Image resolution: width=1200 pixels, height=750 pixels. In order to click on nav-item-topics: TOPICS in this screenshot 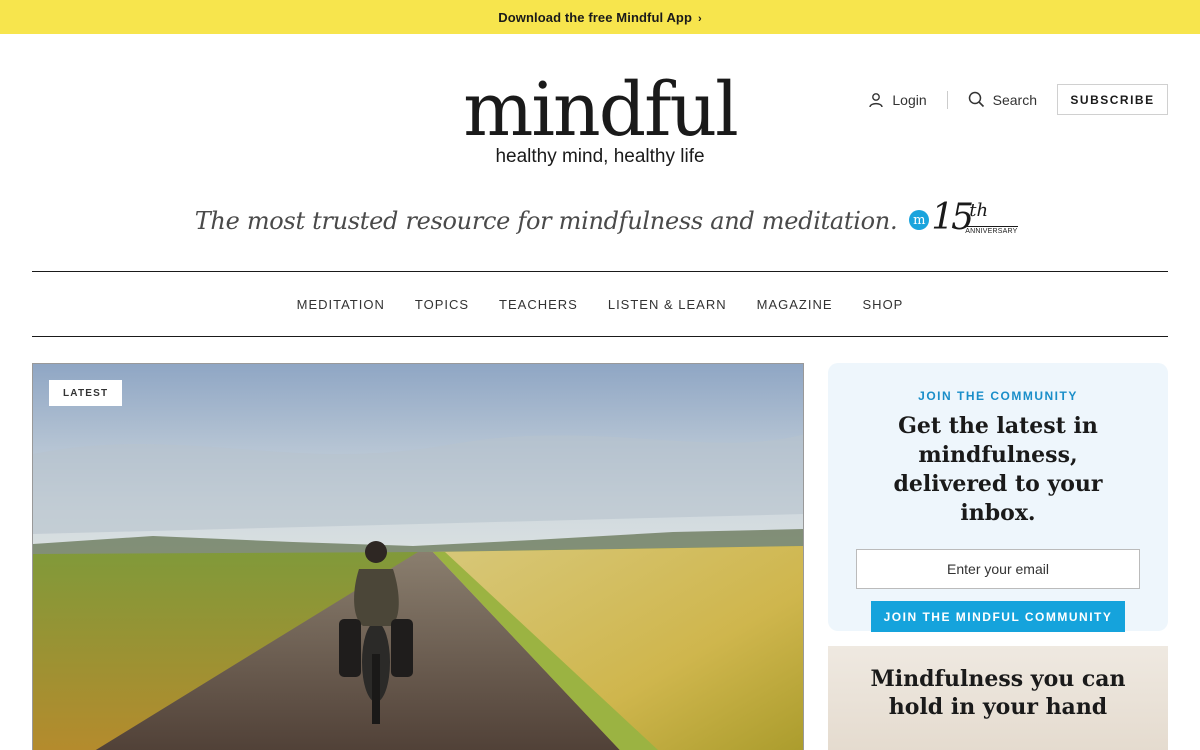, I will do `click(442, 304)`.